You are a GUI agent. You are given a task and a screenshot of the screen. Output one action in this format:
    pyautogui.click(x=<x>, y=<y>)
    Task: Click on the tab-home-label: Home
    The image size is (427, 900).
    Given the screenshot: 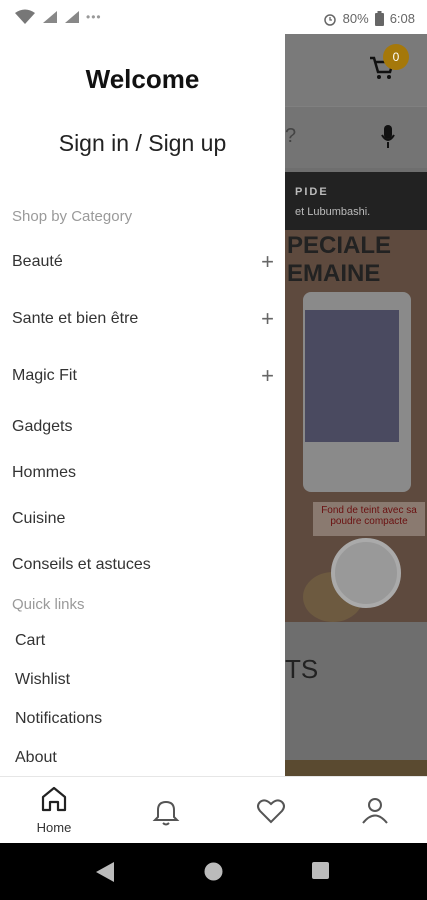 What is the action you would take?
    pyautogui.click(x=54, y=827)
    